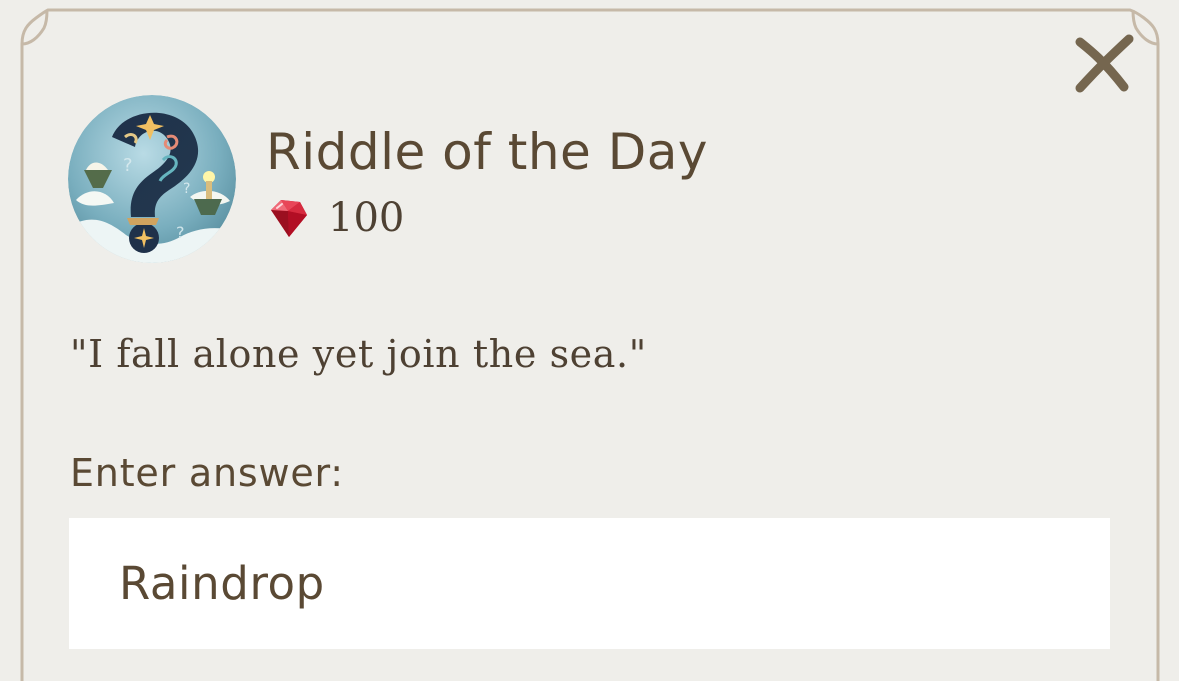 This screenshot has width=1179, height=681. I want to click on close-icon, so click(1104, 63).